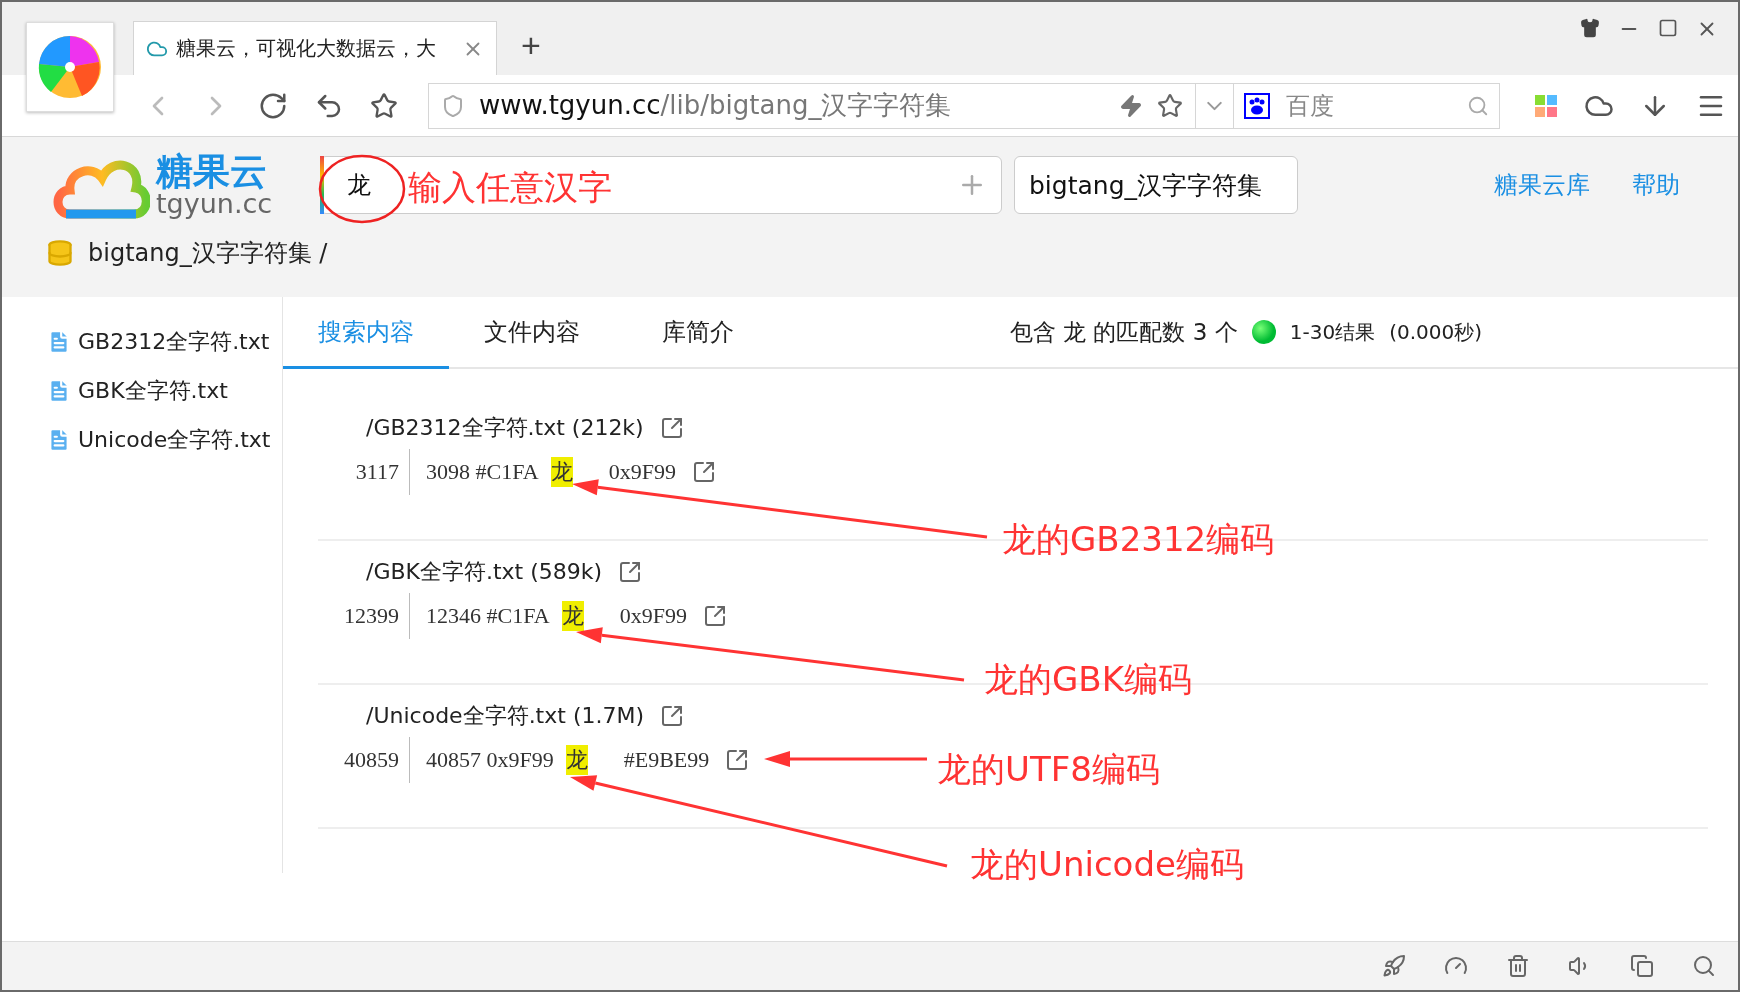 This screenshot has height=992, width=1740. Describe the element at coordinates (142, 439) in the screenshot. I see `file-item: Unicode全字符.txt` at that location.